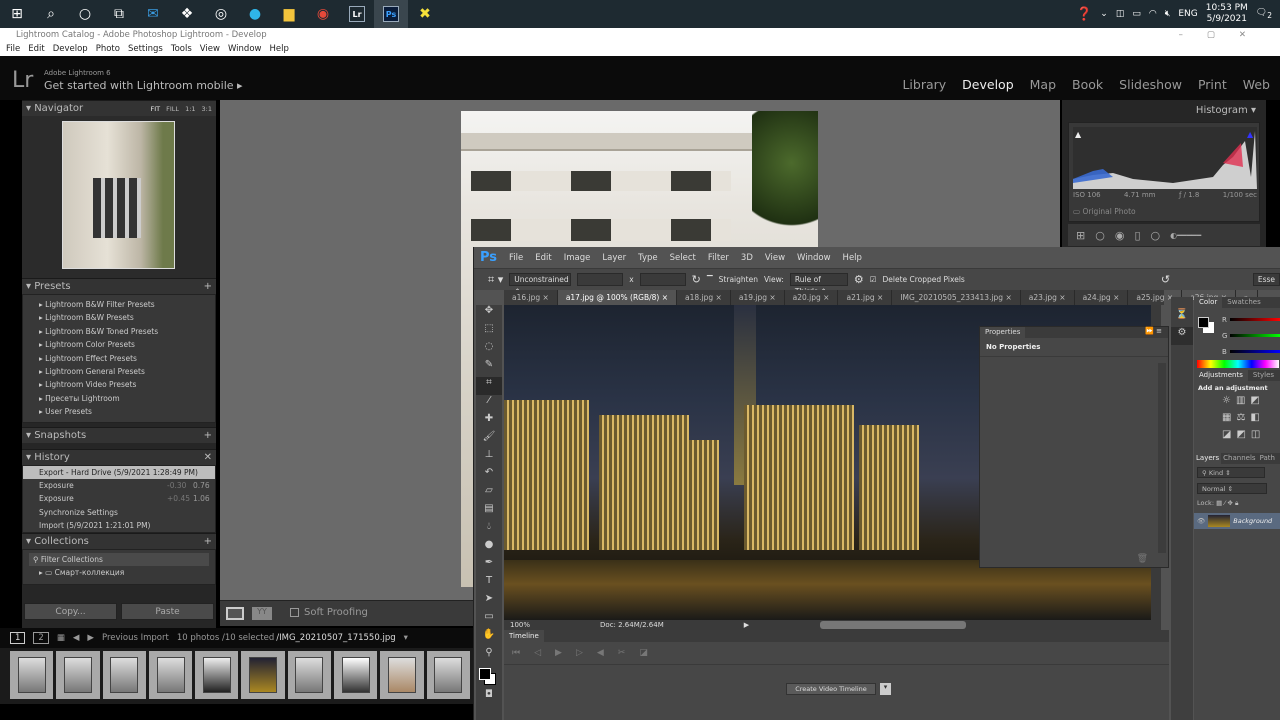 This screenshot has width=1280, height=720. Describe the element at coordinates (208, 457) in the screenshot. I see `clear-history-icon: ✕` at that location.